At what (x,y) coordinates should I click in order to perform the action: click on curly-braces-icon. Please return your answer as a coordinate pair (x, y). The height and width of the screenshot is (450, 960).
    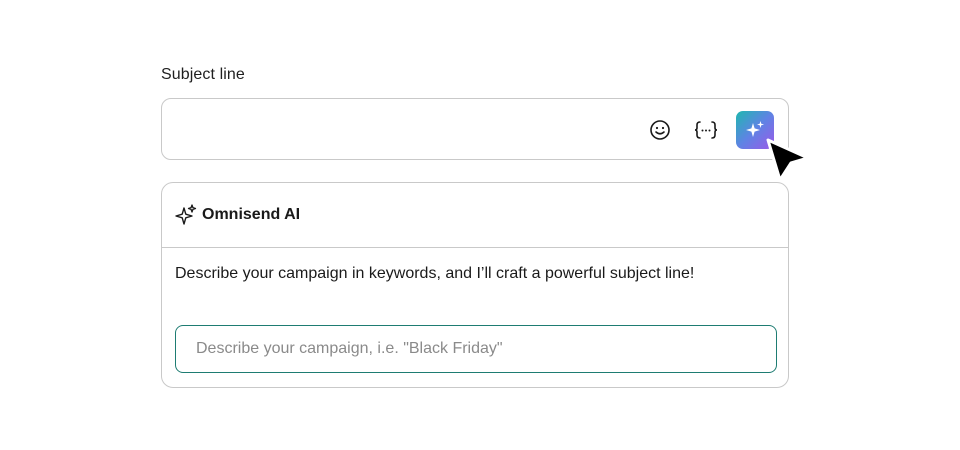
    Looking at the image, I should click on (706, 130).